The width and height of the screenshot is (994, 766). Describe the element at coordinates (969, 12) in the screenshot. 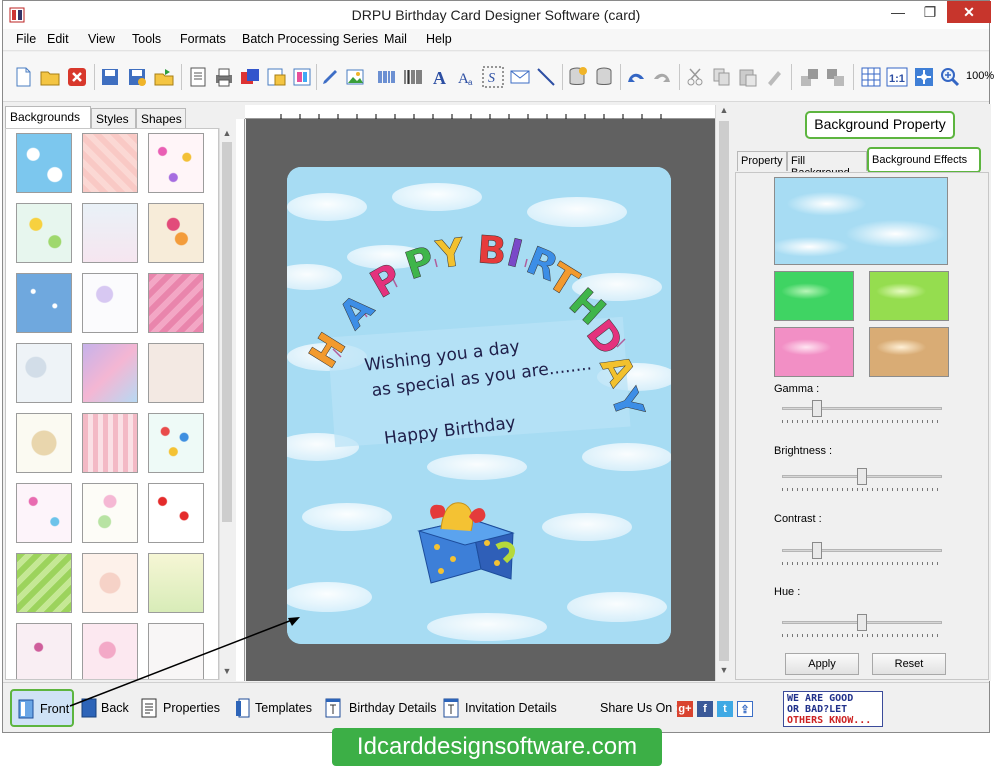

I see `close-button: ✕` at that location.